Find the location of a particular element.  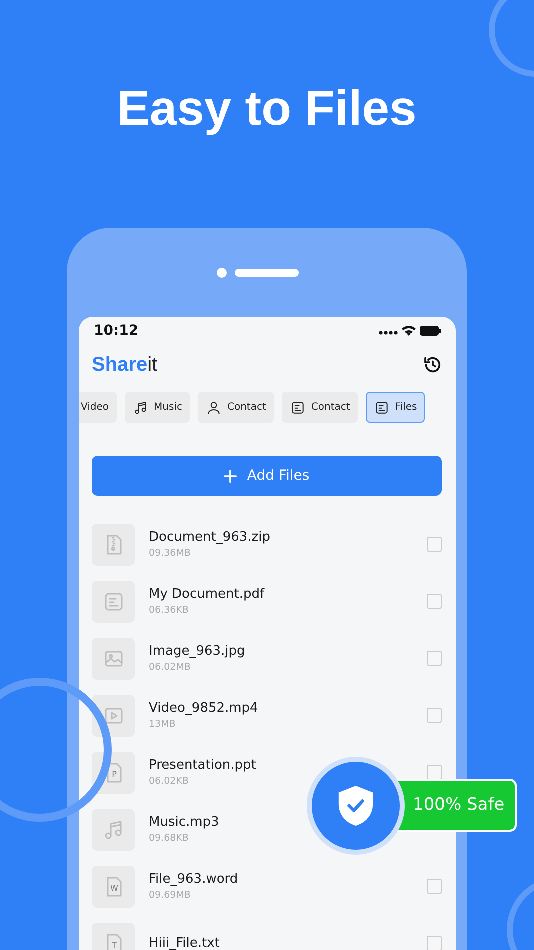

file-size: 06.02KB is located at coordinates (169, 781).